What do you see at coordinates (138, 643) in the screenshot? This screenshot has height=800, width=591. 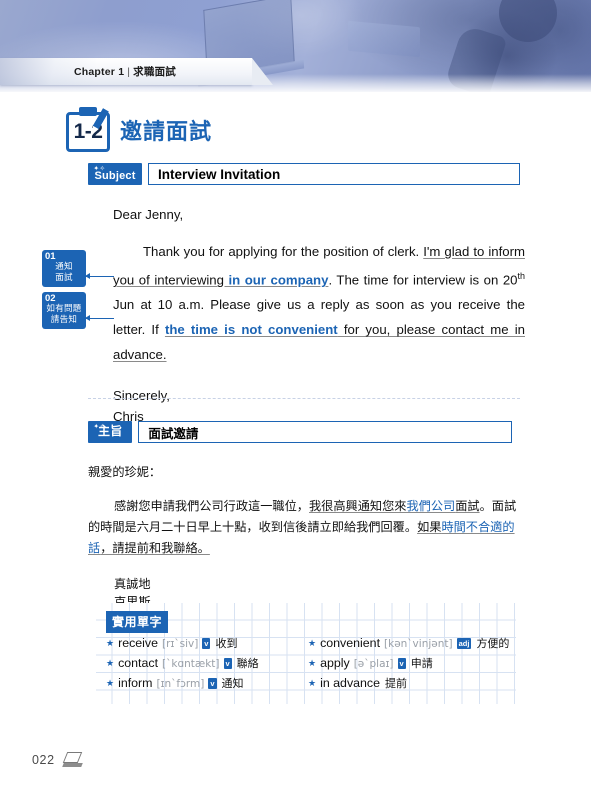 I see `vocabulary-word: receive` at bounding box center [138, 643].